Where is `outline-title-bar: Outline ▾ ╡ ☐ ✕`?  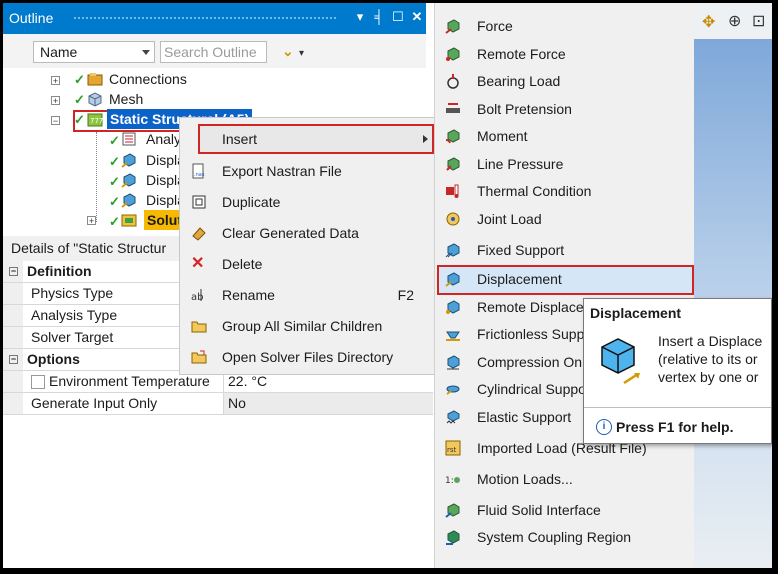
outline-title-bar: Outline ▾ ╡ ☐ ✕ is located at coordinates (214, 18).